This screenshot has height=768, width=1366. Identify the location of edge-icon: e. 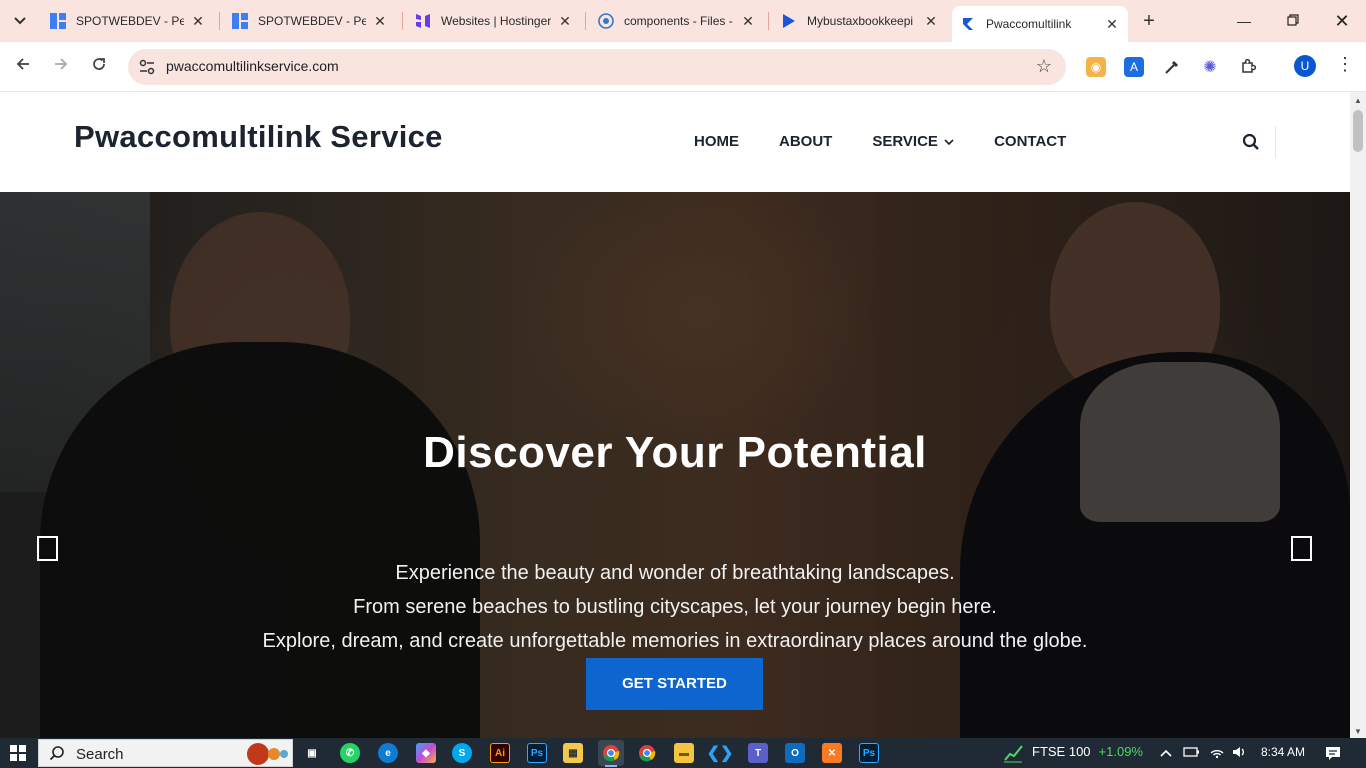
(388, 753).